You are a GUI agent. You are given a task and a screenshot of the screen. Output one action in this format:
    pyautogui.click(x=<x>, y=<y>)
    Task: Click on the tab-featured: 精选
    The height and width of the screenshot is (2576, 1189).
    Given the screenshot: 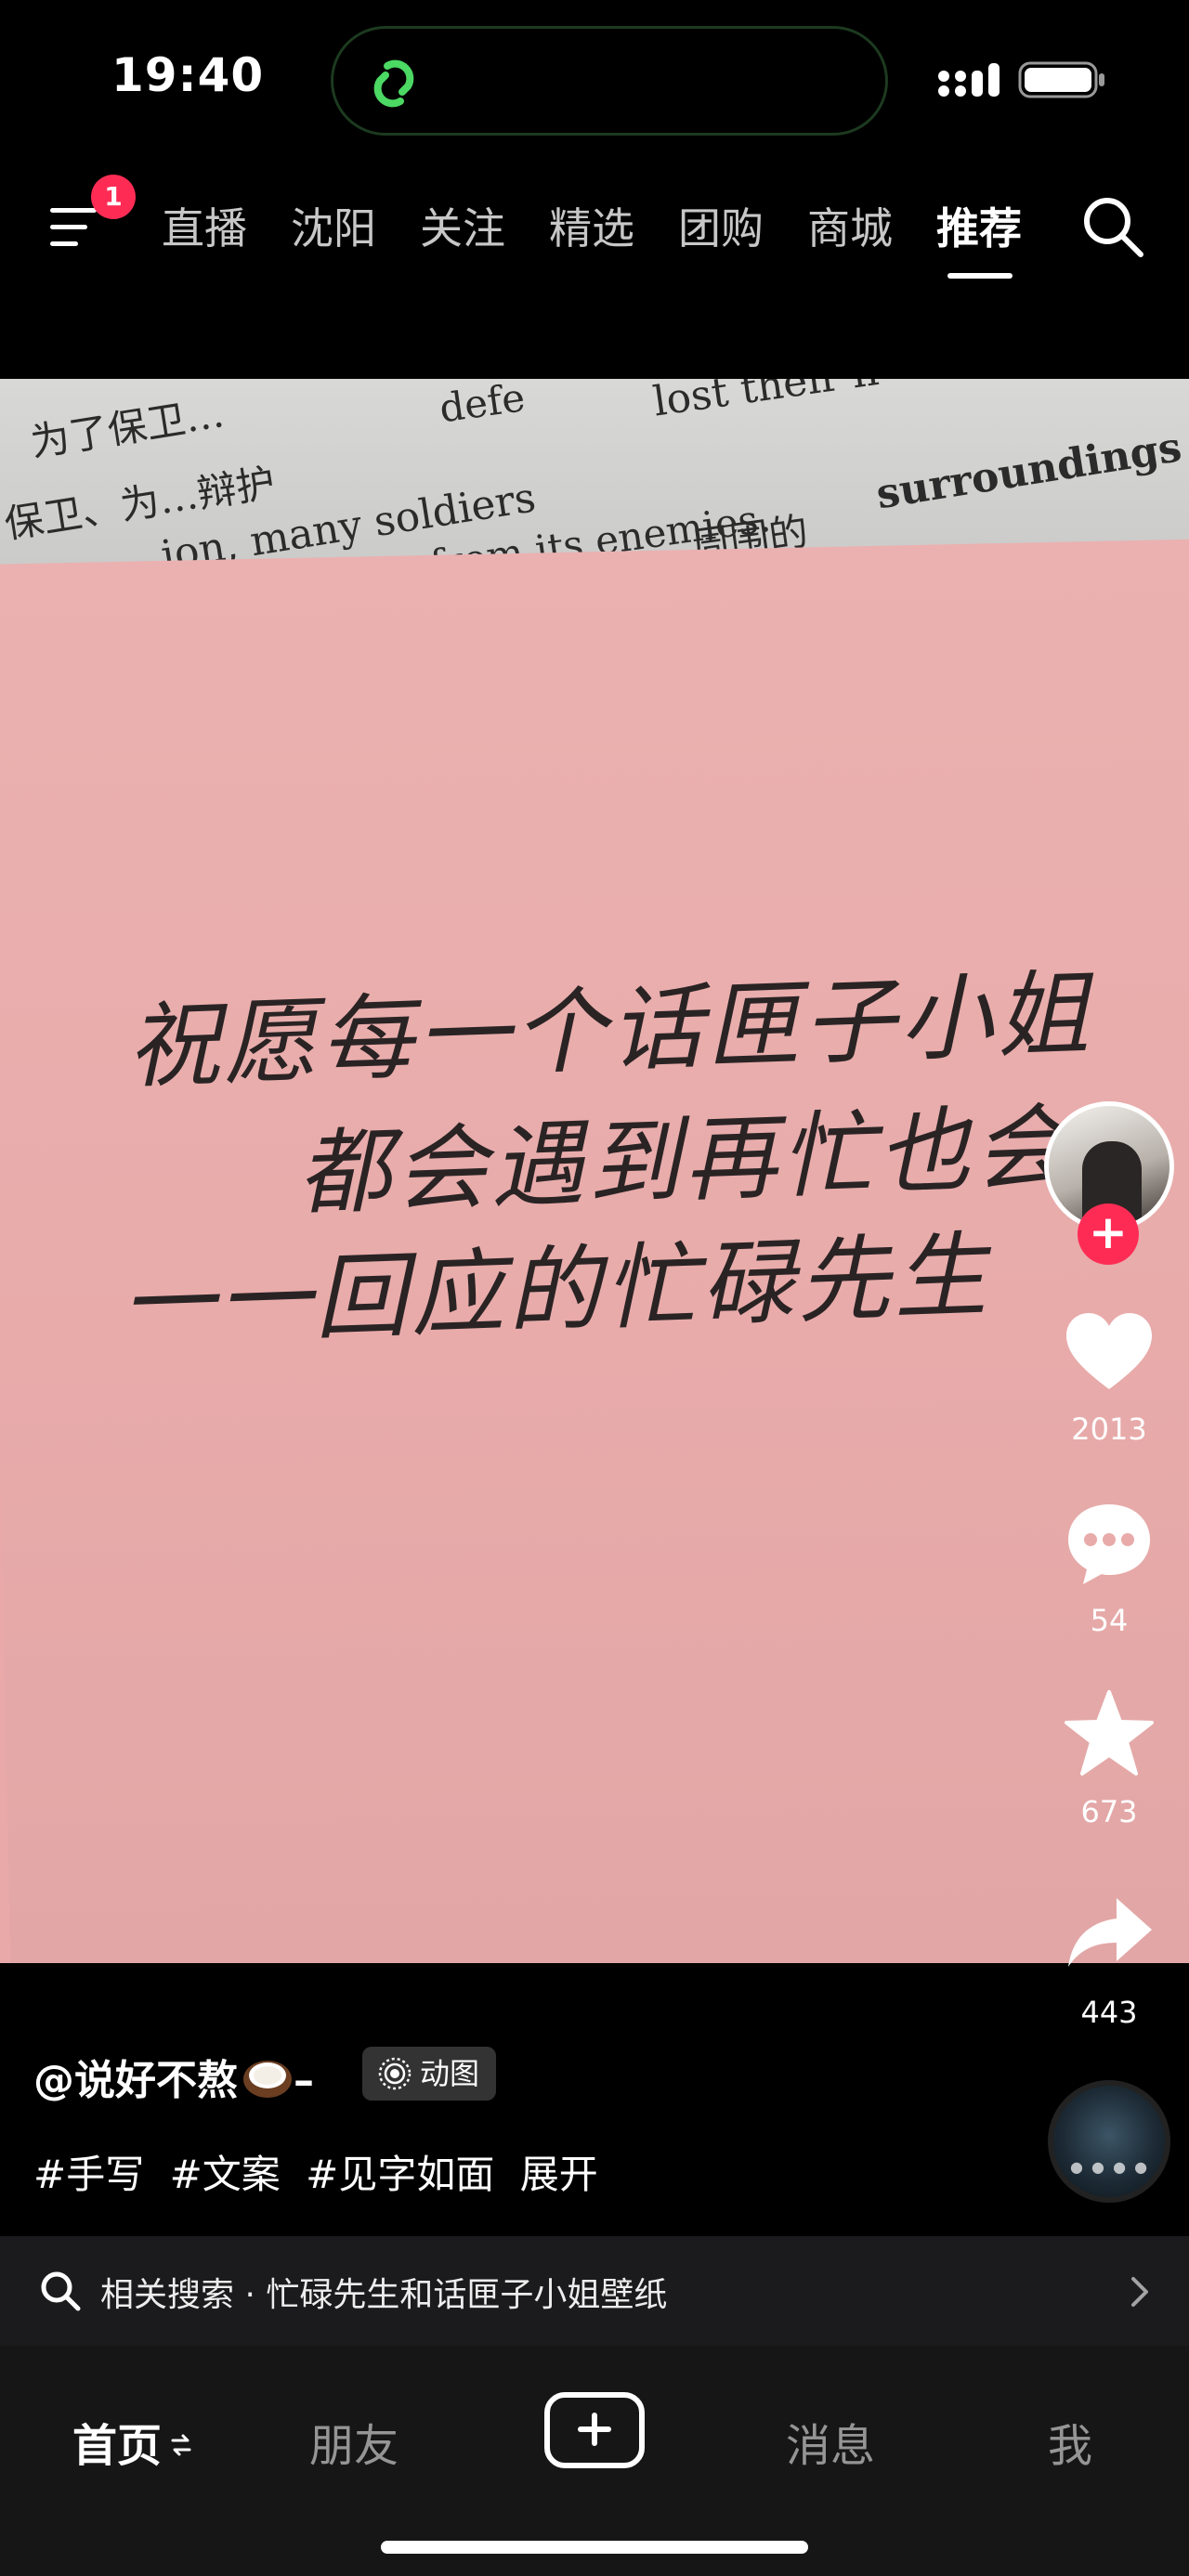 What is the action you would take?
    pyautogui.click(x=592, y=226)
    